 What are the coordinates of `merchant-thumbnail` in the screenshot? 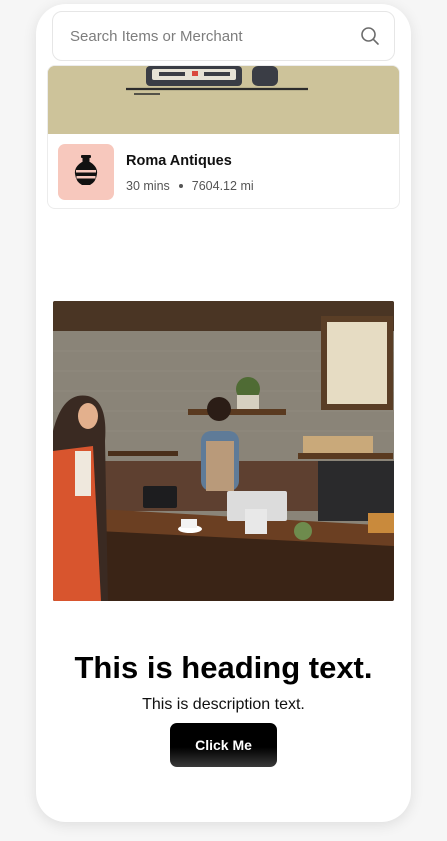 It's located at (86, 172).